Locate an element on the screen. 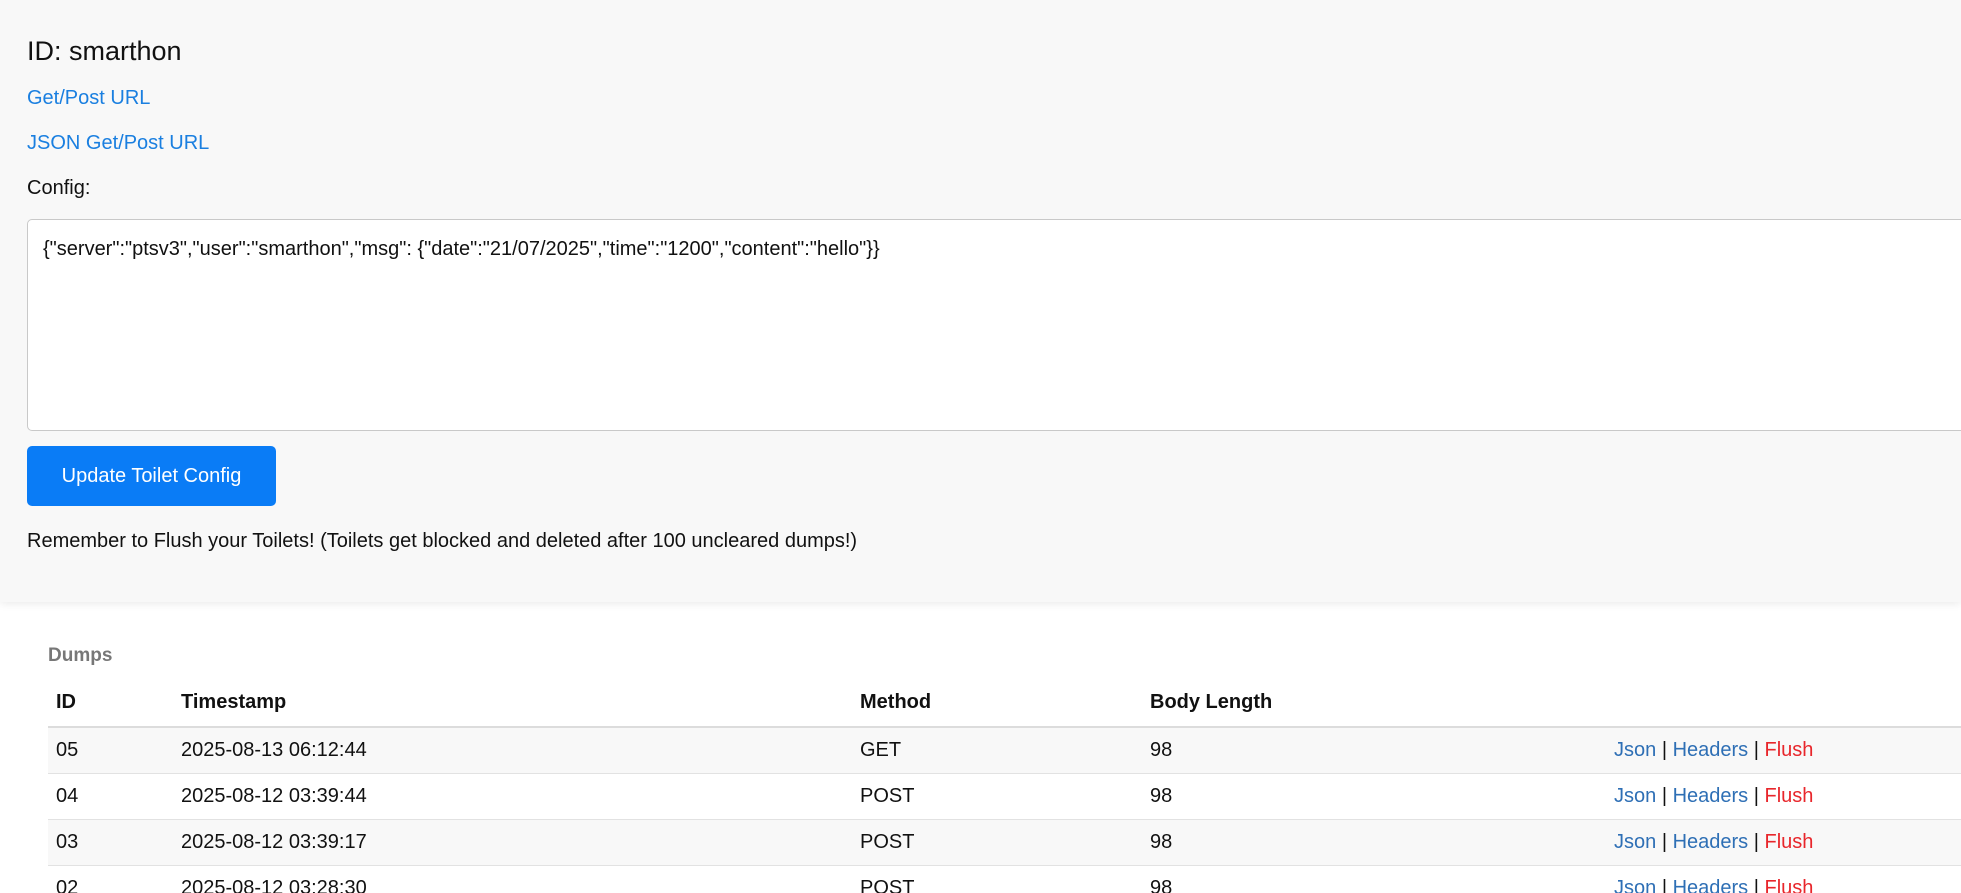  header-body-length: Body Length is located at coordinates (1374, 703).